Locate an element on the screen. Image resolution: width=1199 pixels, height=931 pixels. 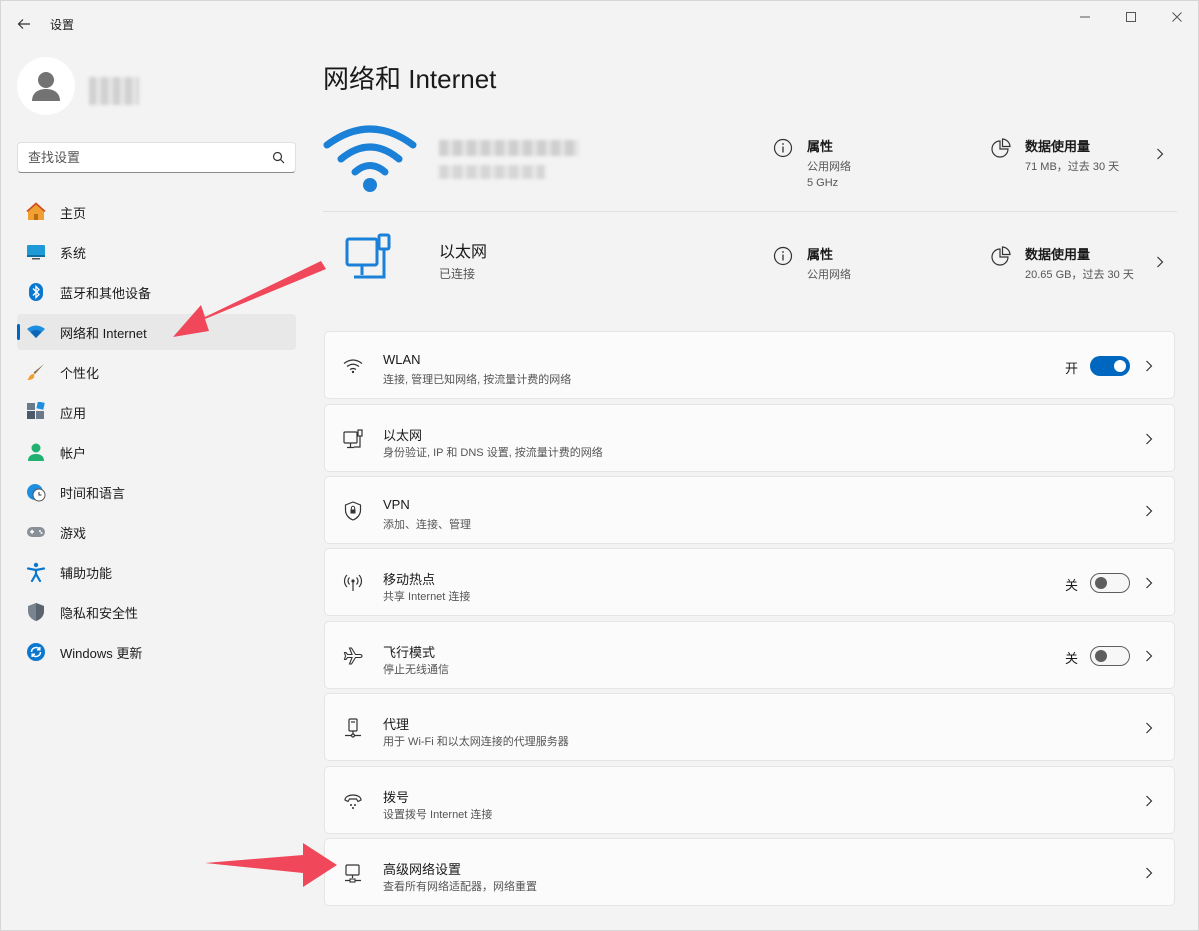
sidebar-item-windows-update: Windows 更新 is located at coordinates (156, 652).